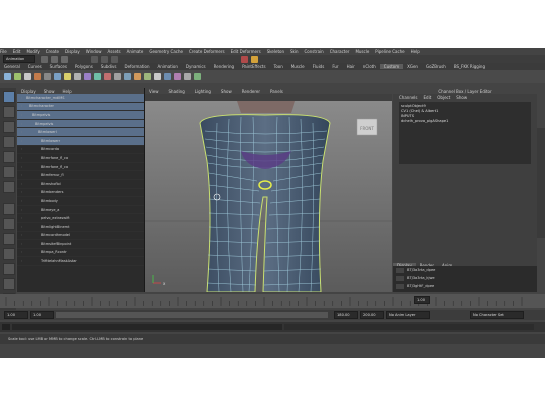  What do you see at coordinates (37, 76) in the screenshot?
I see `cylinder-icon` at bounding box center [37, 76].